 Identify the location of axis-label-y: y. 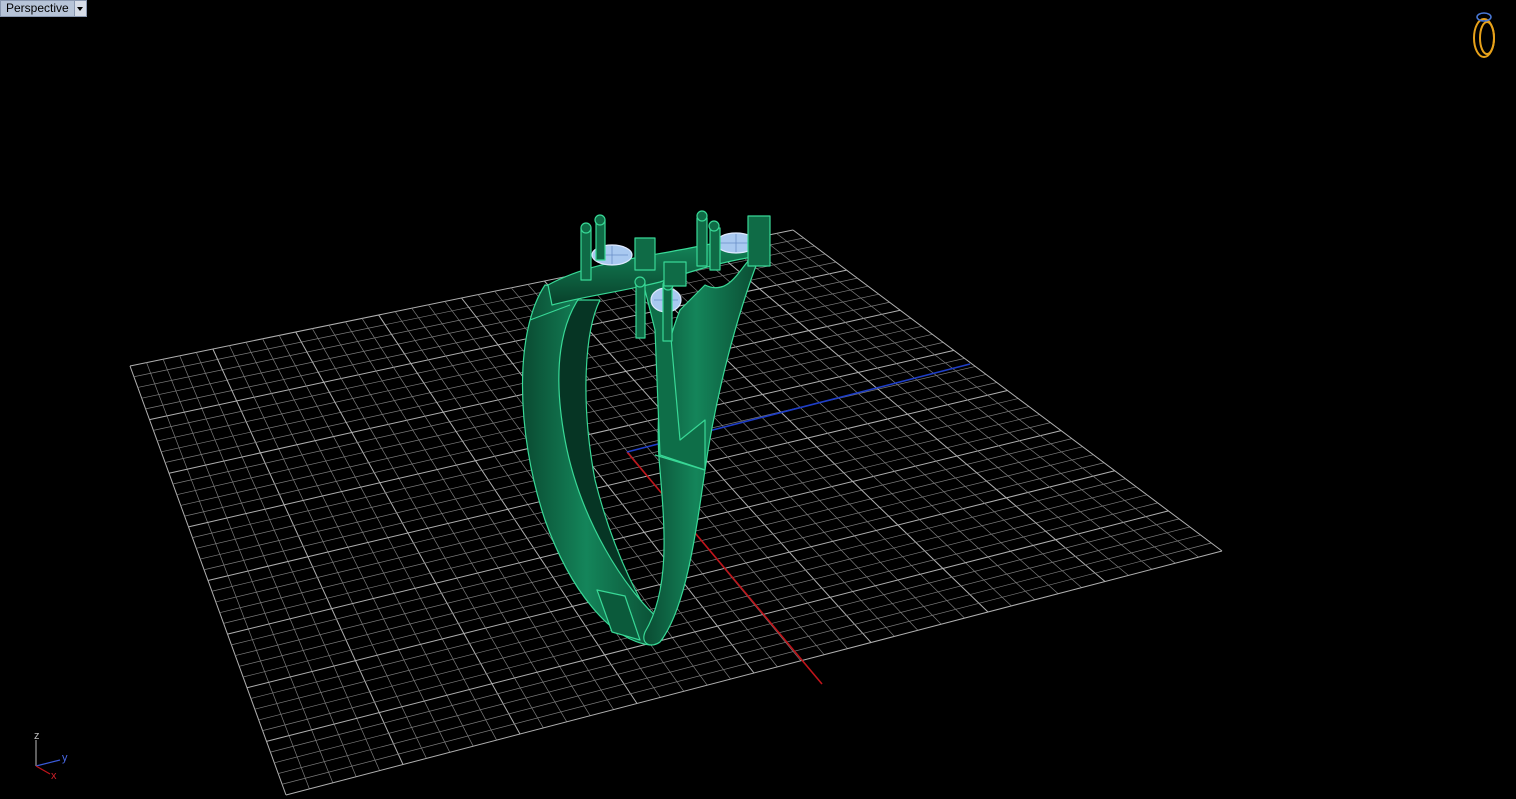
(65, 758).